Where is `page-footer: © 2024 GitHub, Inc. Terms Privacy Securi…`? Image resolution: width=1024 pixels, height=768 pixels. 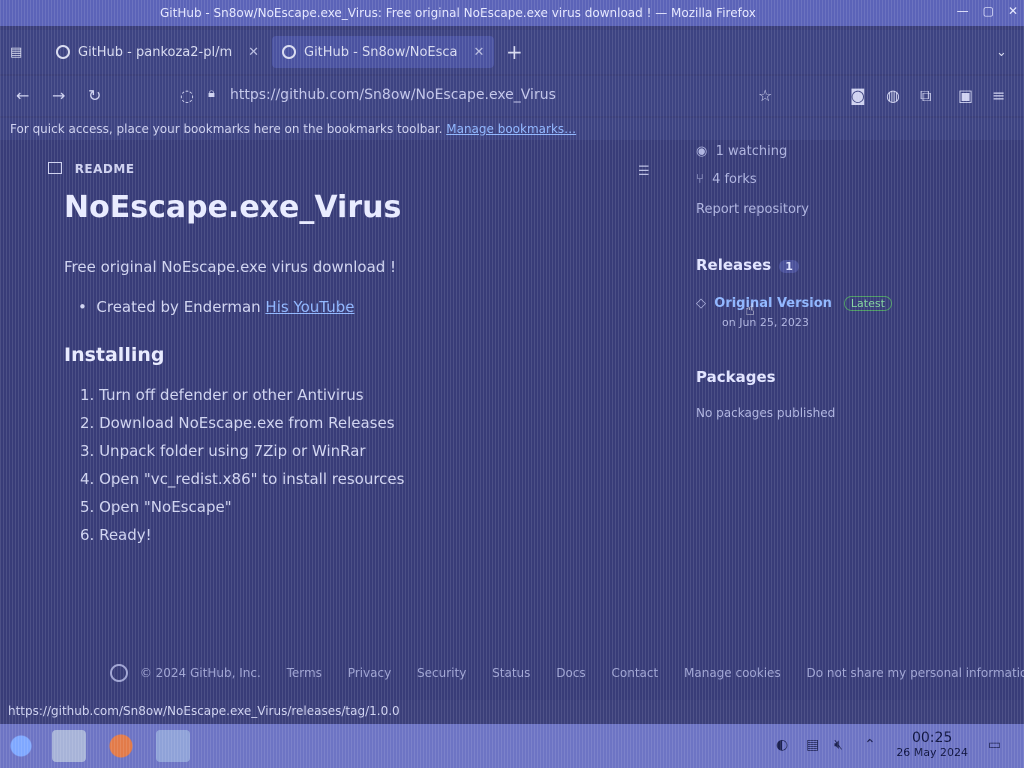 page-footer: © 2024 GitHub, Inc. Terms Privacy Securi… is located at coordinates (567, 673).